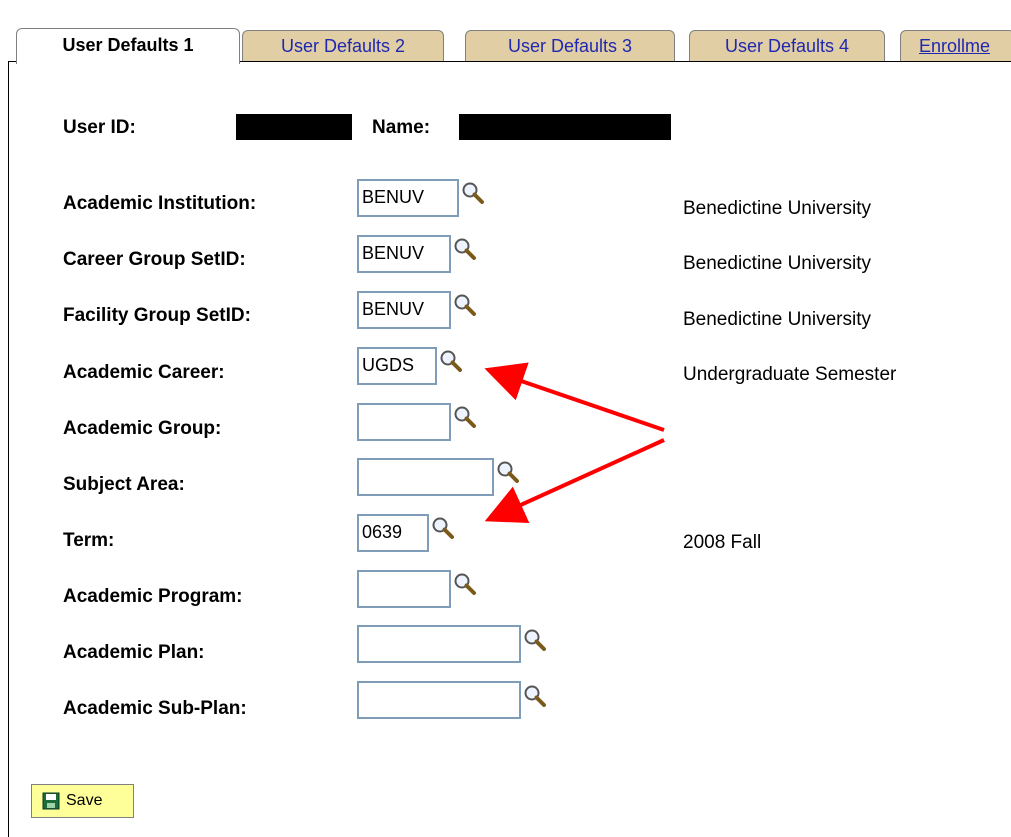 The height and width of the screenshot is (837, 1011). What do you see at coordinates (404, 254) in the screenshot?
I see `career-group-setid-input: BENUV` at bounding box center [404, 254].